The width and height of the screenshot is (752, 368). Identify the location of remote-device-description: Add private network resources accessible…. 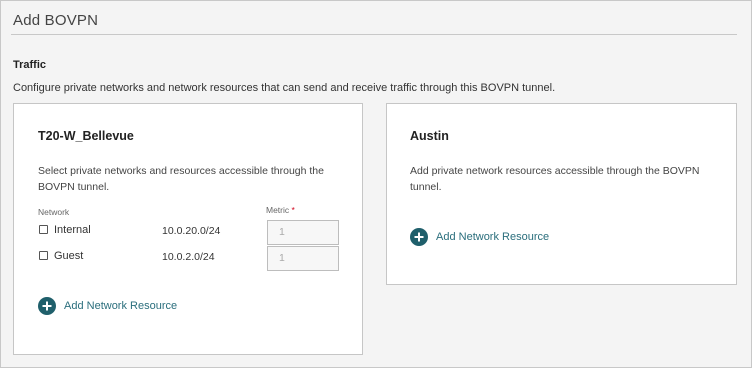
(555, 179).